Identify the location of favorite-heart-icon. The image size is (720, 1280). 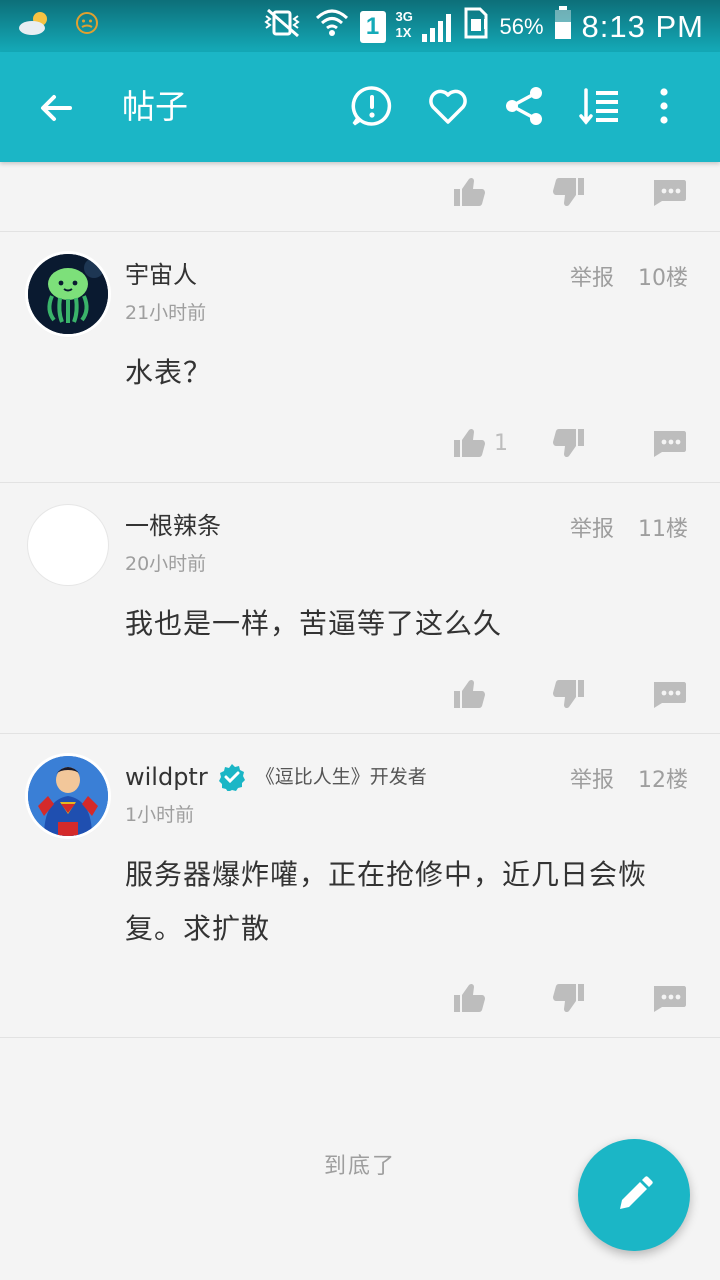
(448, 106).